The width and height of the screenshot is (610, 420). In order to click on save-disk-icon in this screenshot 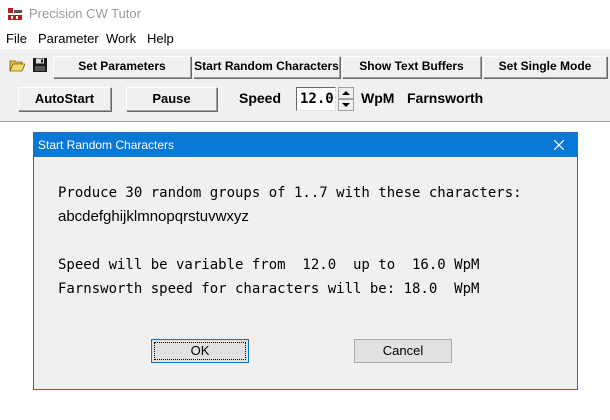, I will do `click(40, 65)`.